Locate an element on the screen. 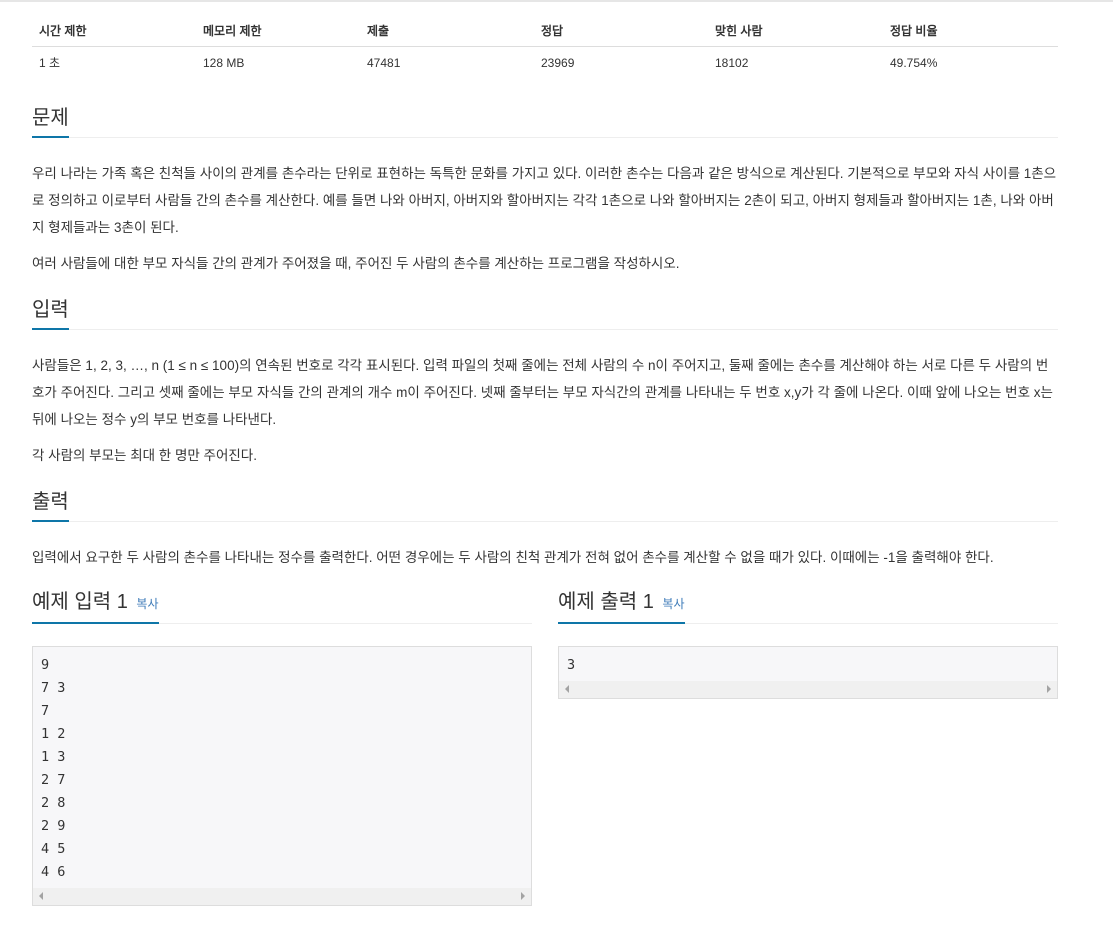 The image size is (1113, 937). info-value-row: 1 초 128 MB 47481 23969 18102 49.754% is located at coordinates (545, 63).